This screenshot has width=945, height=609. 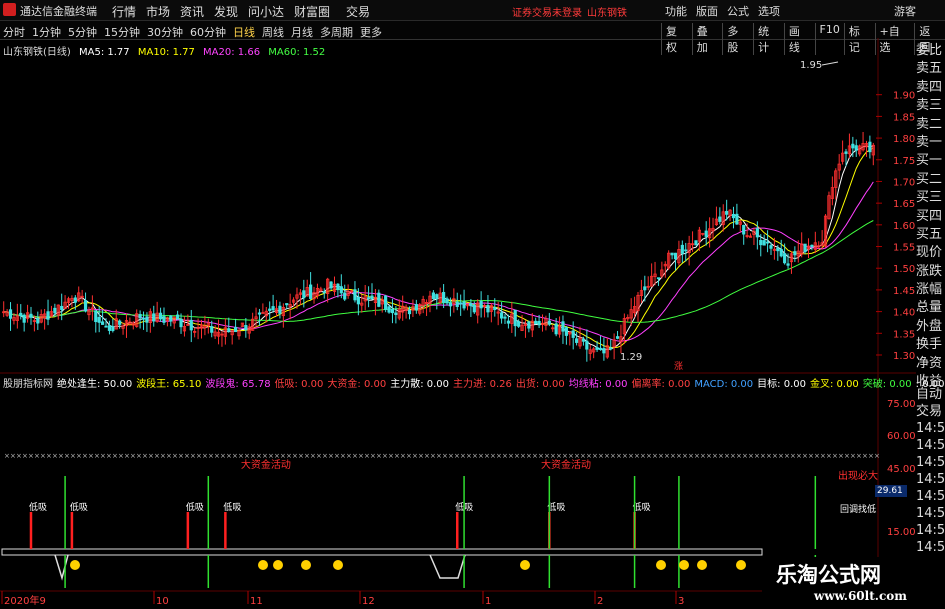 I want to click on menu-shichang: 市场, so click(x=163, y=11).